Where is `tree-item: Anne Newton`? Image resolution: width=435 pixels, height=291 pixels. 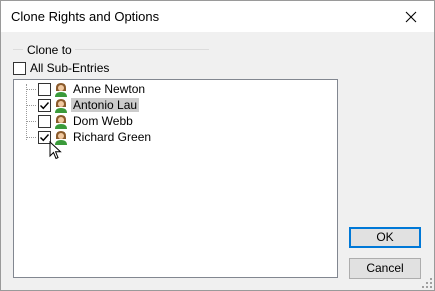 tree-item: Anne Newton is located at coordinates (164, 89).